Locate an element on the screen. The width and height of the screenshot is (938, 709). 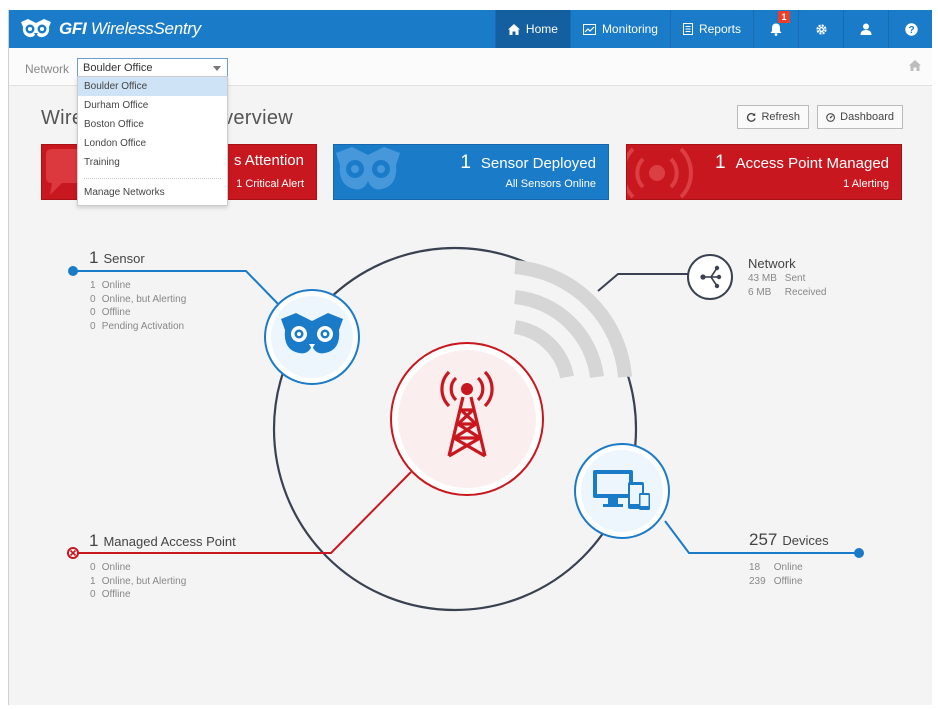
brand-name: GFI WirelessSentry is located at coordinates (130, 28).